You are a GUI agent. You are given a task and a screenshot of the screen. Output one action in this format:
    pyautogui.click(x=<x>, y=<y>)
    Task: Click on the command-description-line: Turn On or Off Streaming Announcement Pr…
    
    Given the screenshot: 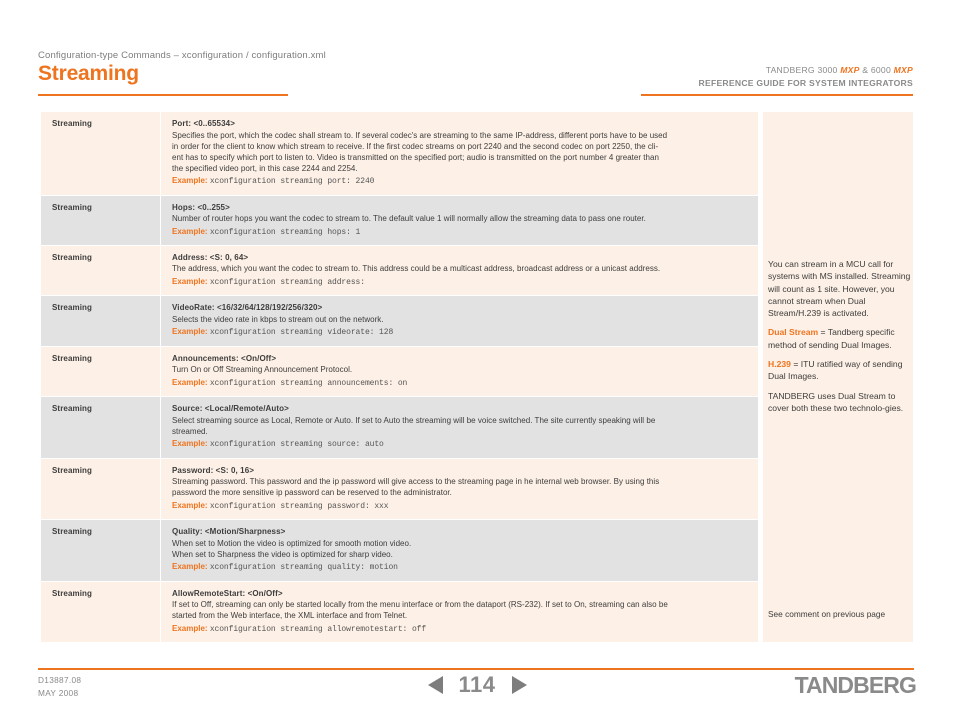 What is the action you would take?
    pyautogui.click(x=262, y=370)
    